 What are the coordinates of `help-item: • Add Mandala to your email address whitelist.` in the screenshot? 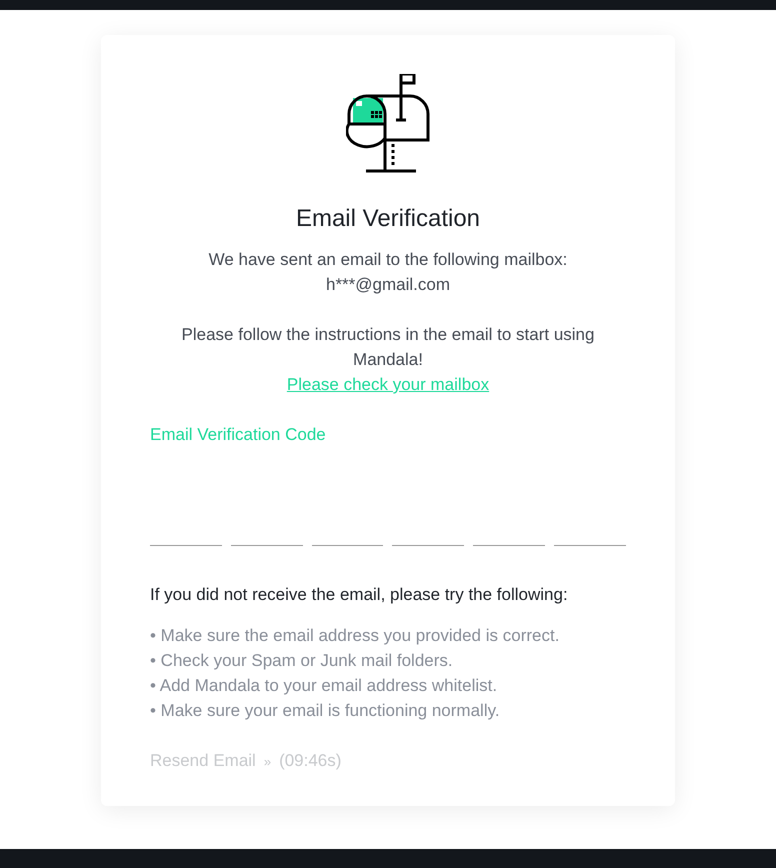 It's located at (324, 686).